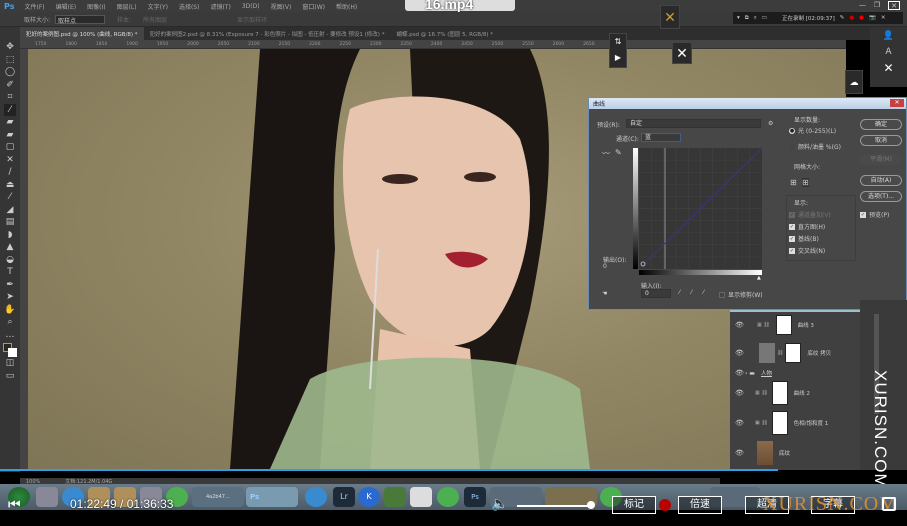 This screenshot has width=907, height=526. What do you see at coordinates (80, 19) in the screenshot?
I see `sample-size-select: 取样点` at bounding box center [80, 19].